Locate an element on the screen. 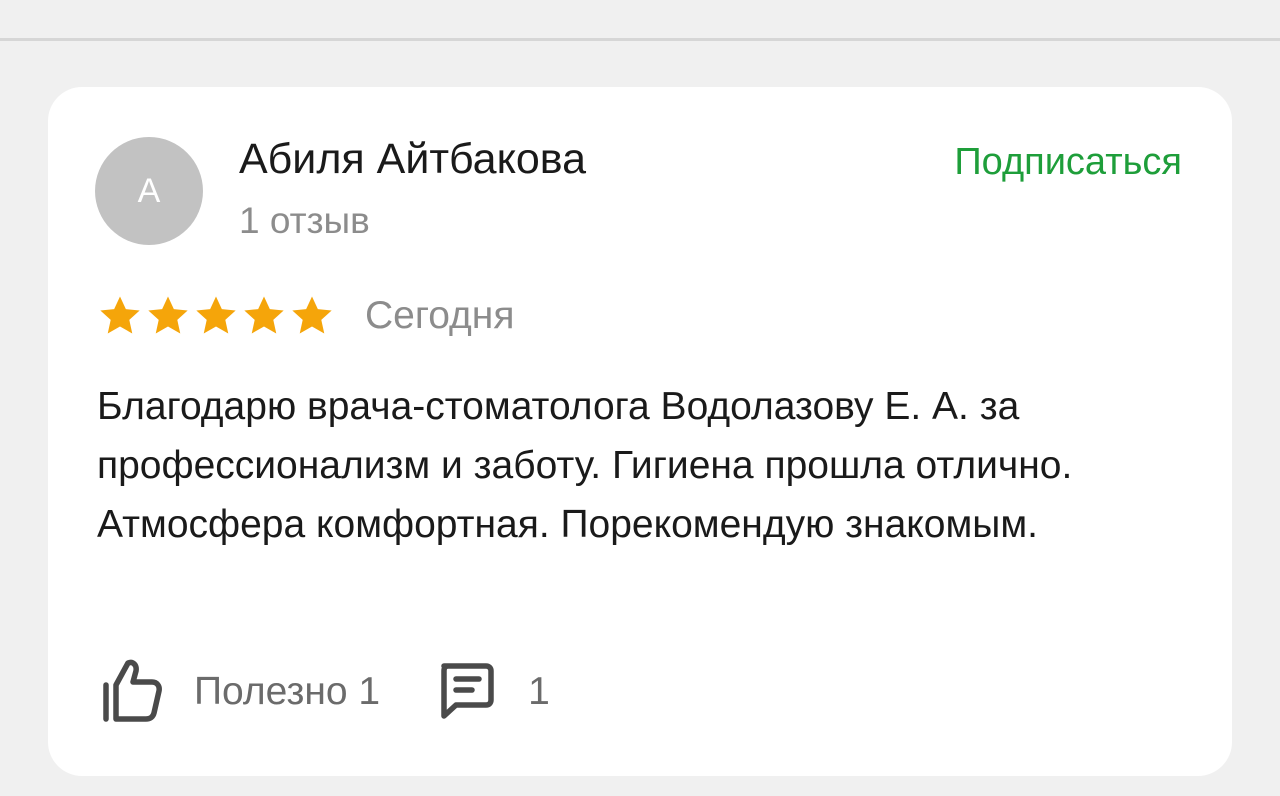  top-divider is located at coordinates (640, 39).